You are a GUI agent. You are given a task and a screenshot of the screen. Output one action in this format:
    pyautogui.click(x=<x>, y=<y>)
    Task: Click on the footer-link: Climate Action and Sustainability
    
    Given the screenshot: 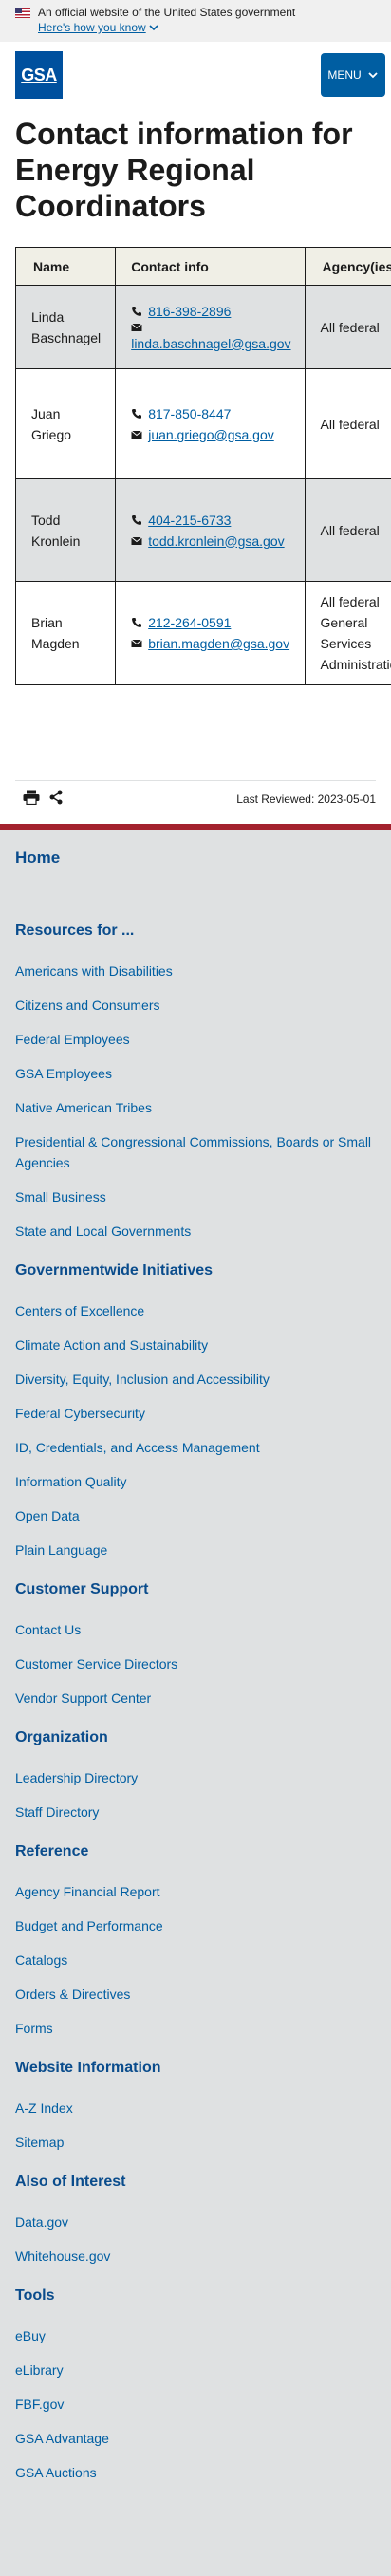 What is the action you would take?
    pyautogui.click(x=195, y=1345)
    